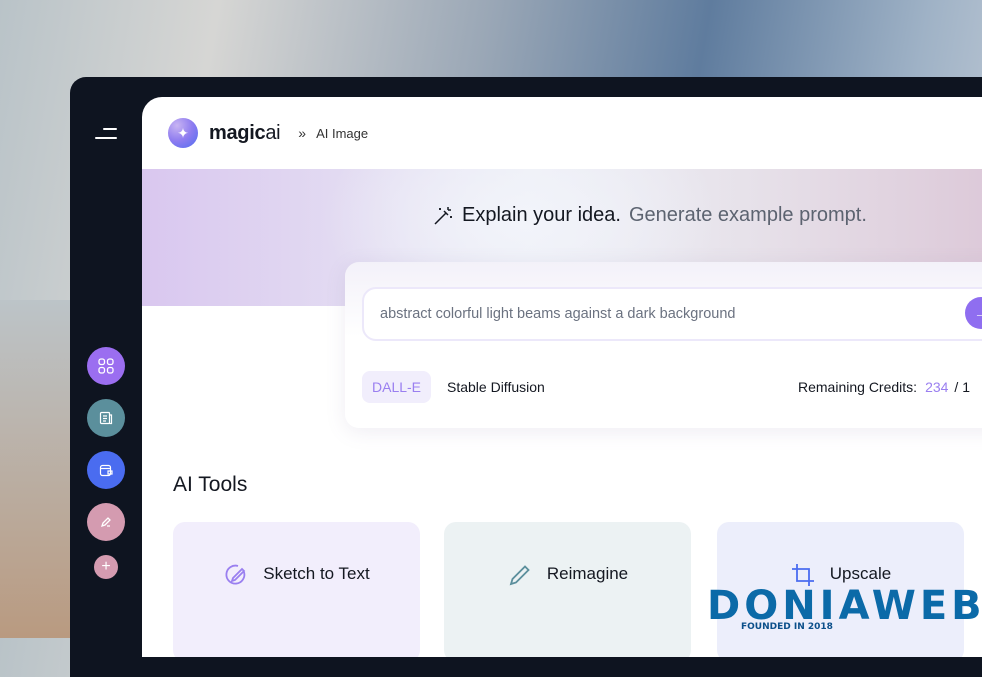 The height and width of the screenshot is (677, 982). What do you see at coordinates (858, 387) in the screenshot?
I see `credits-label: Remaining Credits:` at bounding box center [858, 387].